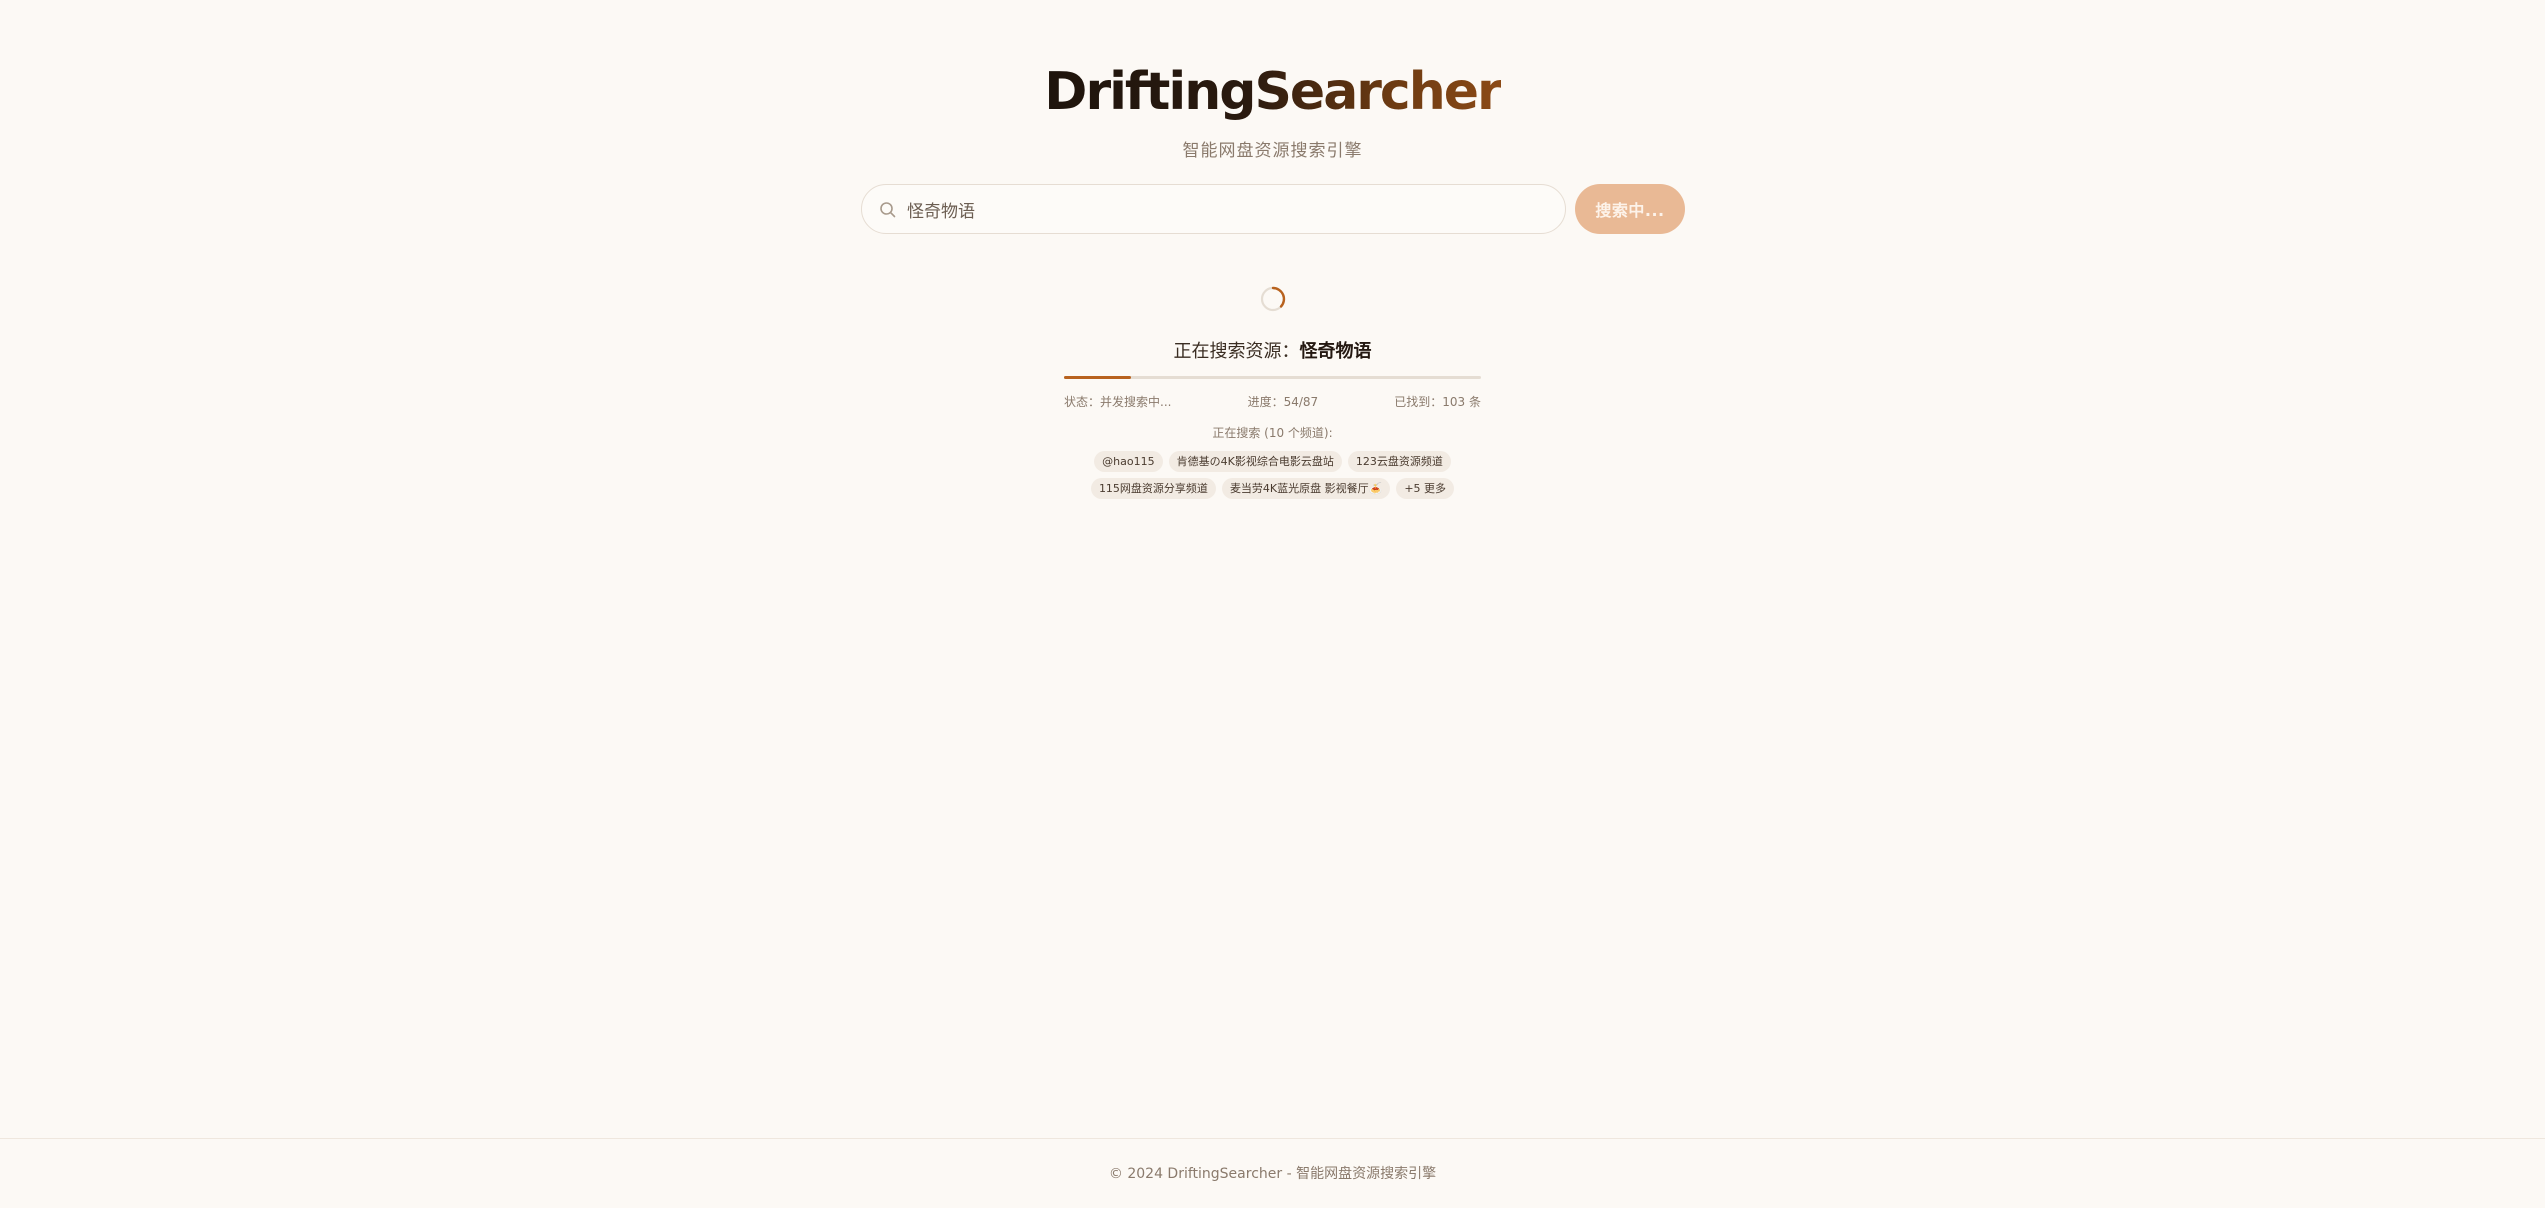 The width and height of the screenshot is (2545, 1208). What do you see at coordinates (1272, 151) in the screenshot?
I see `app-subtitle: 智能网盘资源搜索引擎` at bounding box center [1272, 151].